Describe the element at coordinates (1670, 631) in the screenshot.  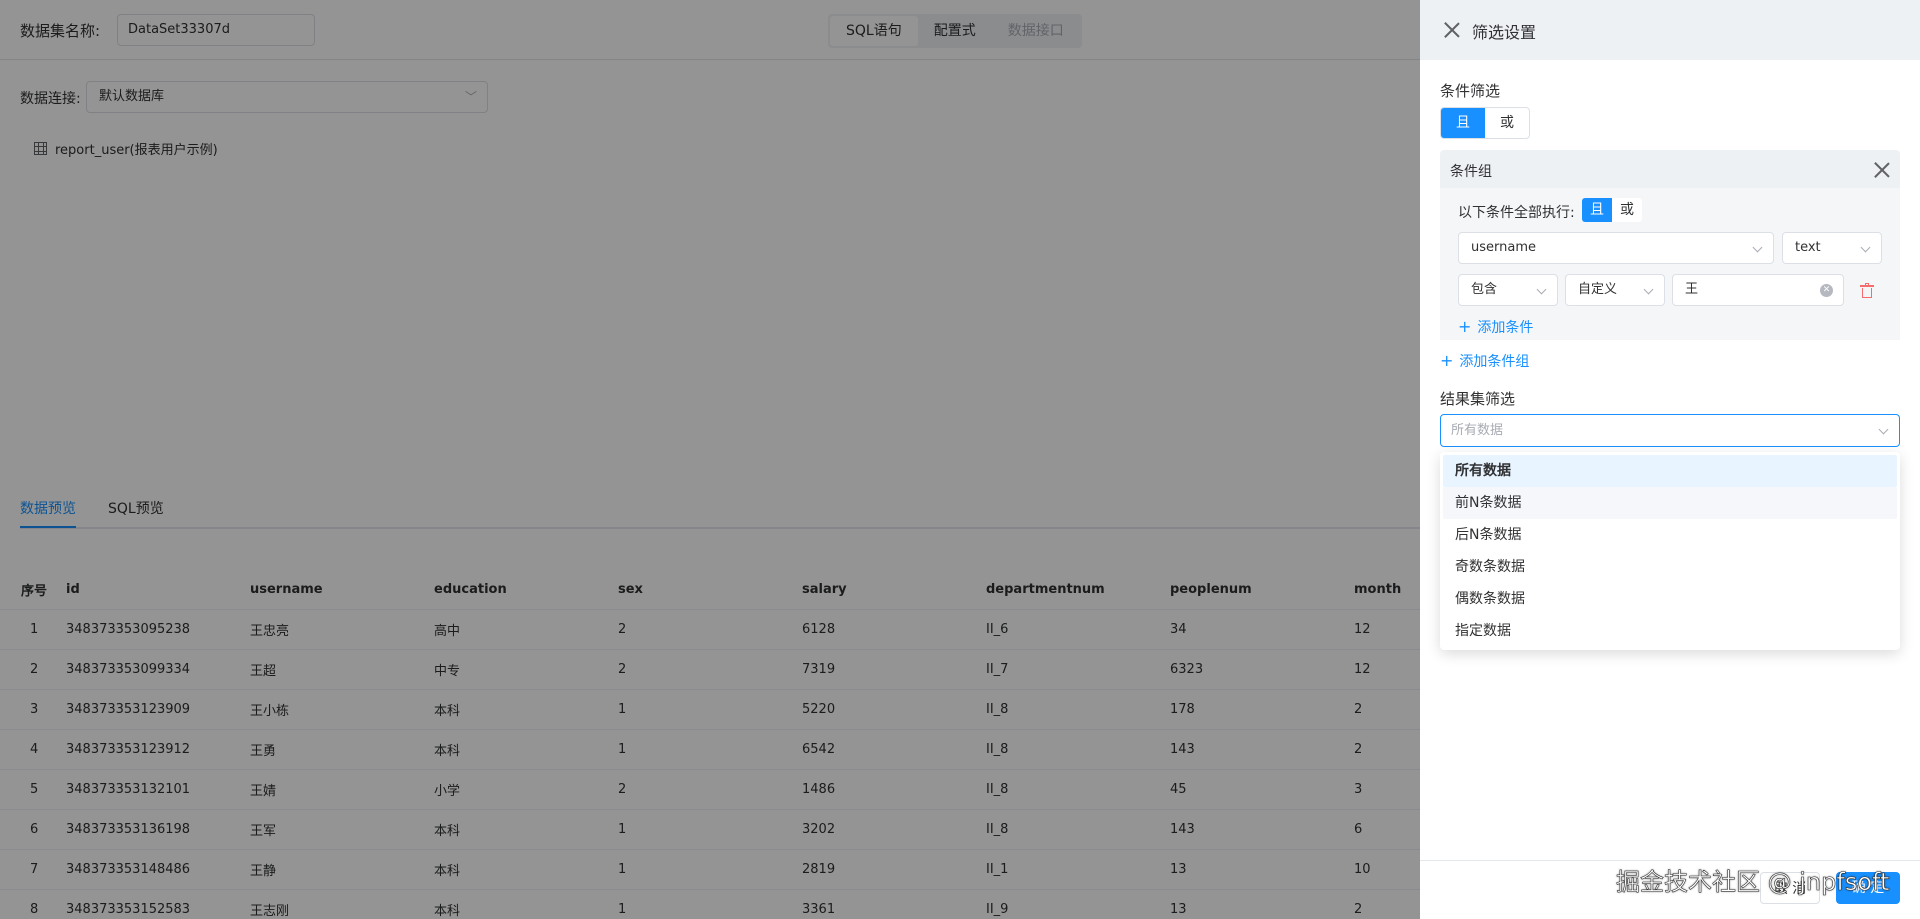
I see `dropdown-option-specified: 指定数据` at that location.